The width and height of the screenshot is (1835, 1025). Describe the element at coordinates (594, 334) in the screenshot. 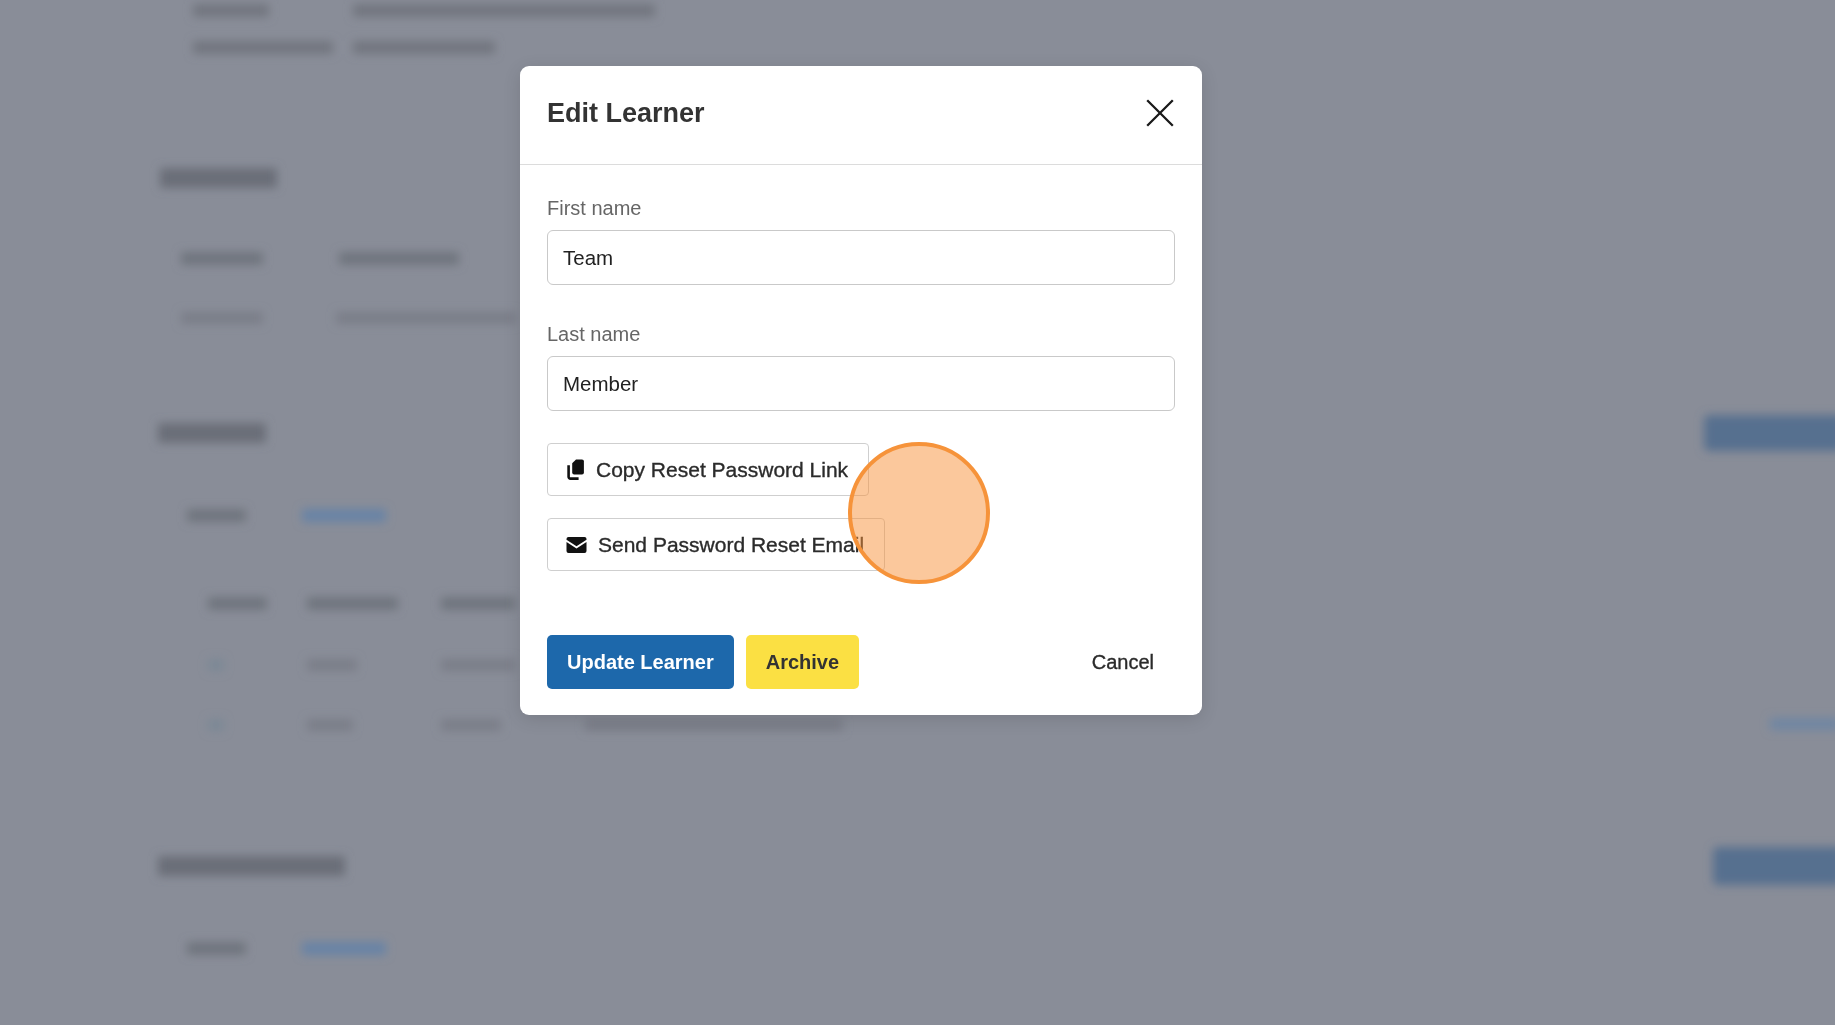

I see `field-label: Last name` at that location.